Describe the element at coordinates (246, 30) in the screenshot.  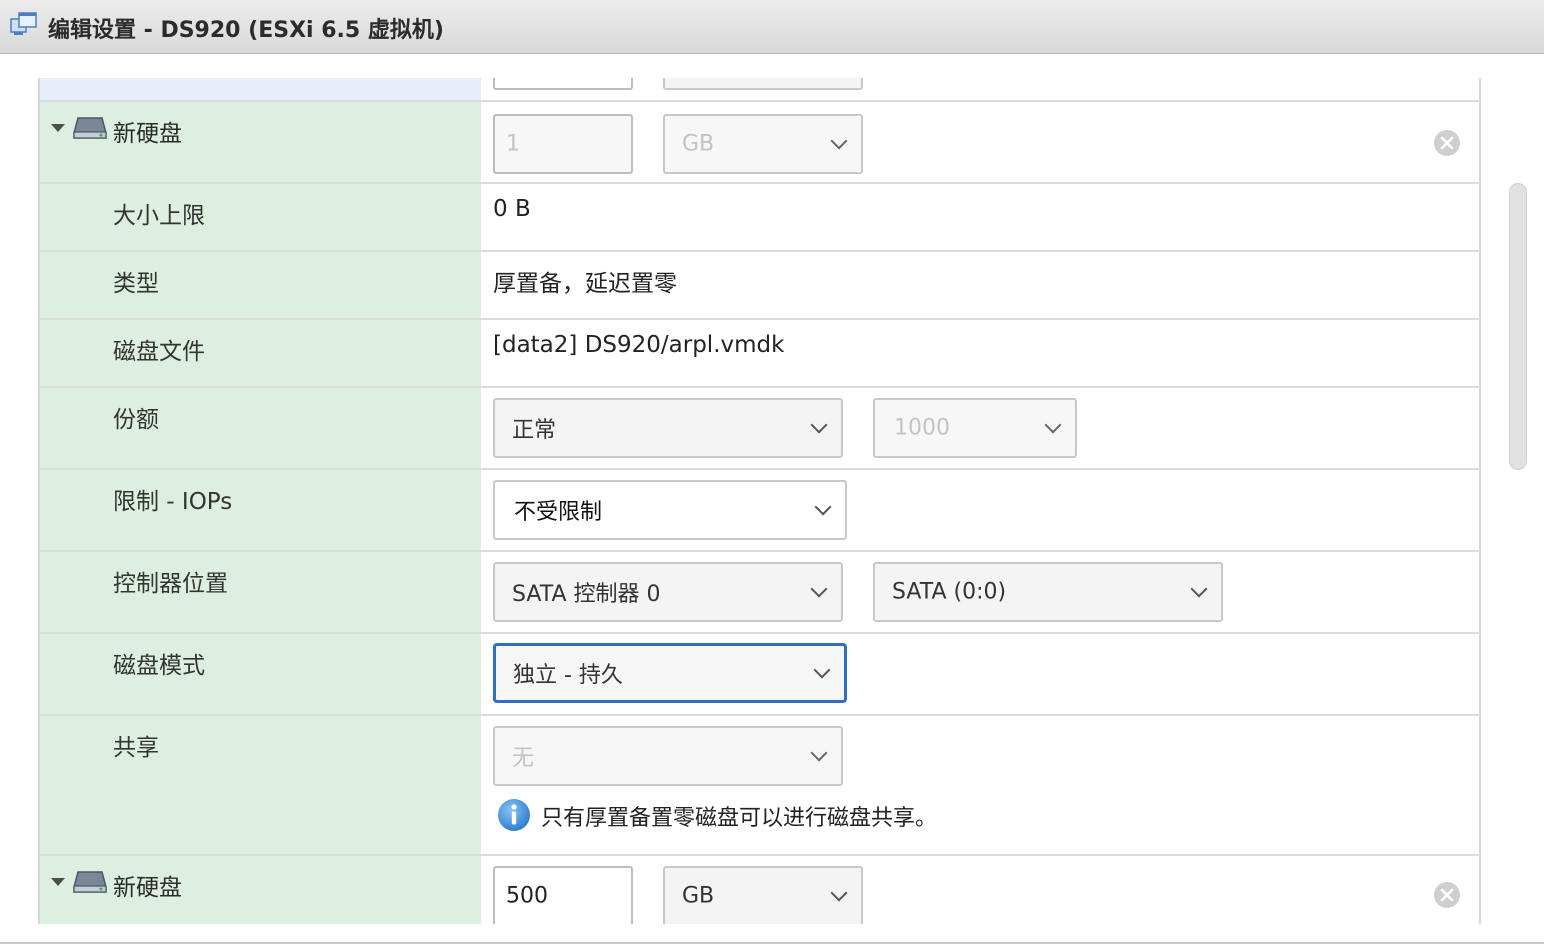
I see `dialog-title: 编辑设置 - DS920 (ESXi 6.5 虚拟机)` at that location.